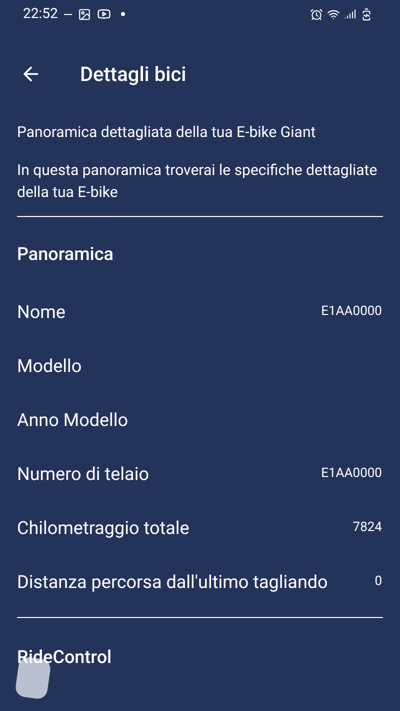 This screenshot has width=400, height=711. I want to click on detail-value: 0, so click(378, 582).